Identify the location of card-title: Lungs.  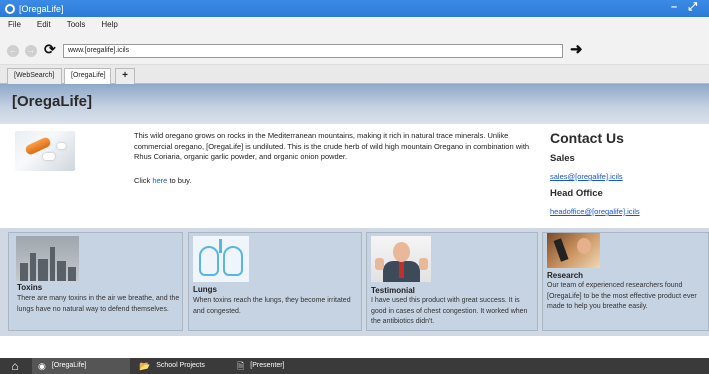
(205, 289).